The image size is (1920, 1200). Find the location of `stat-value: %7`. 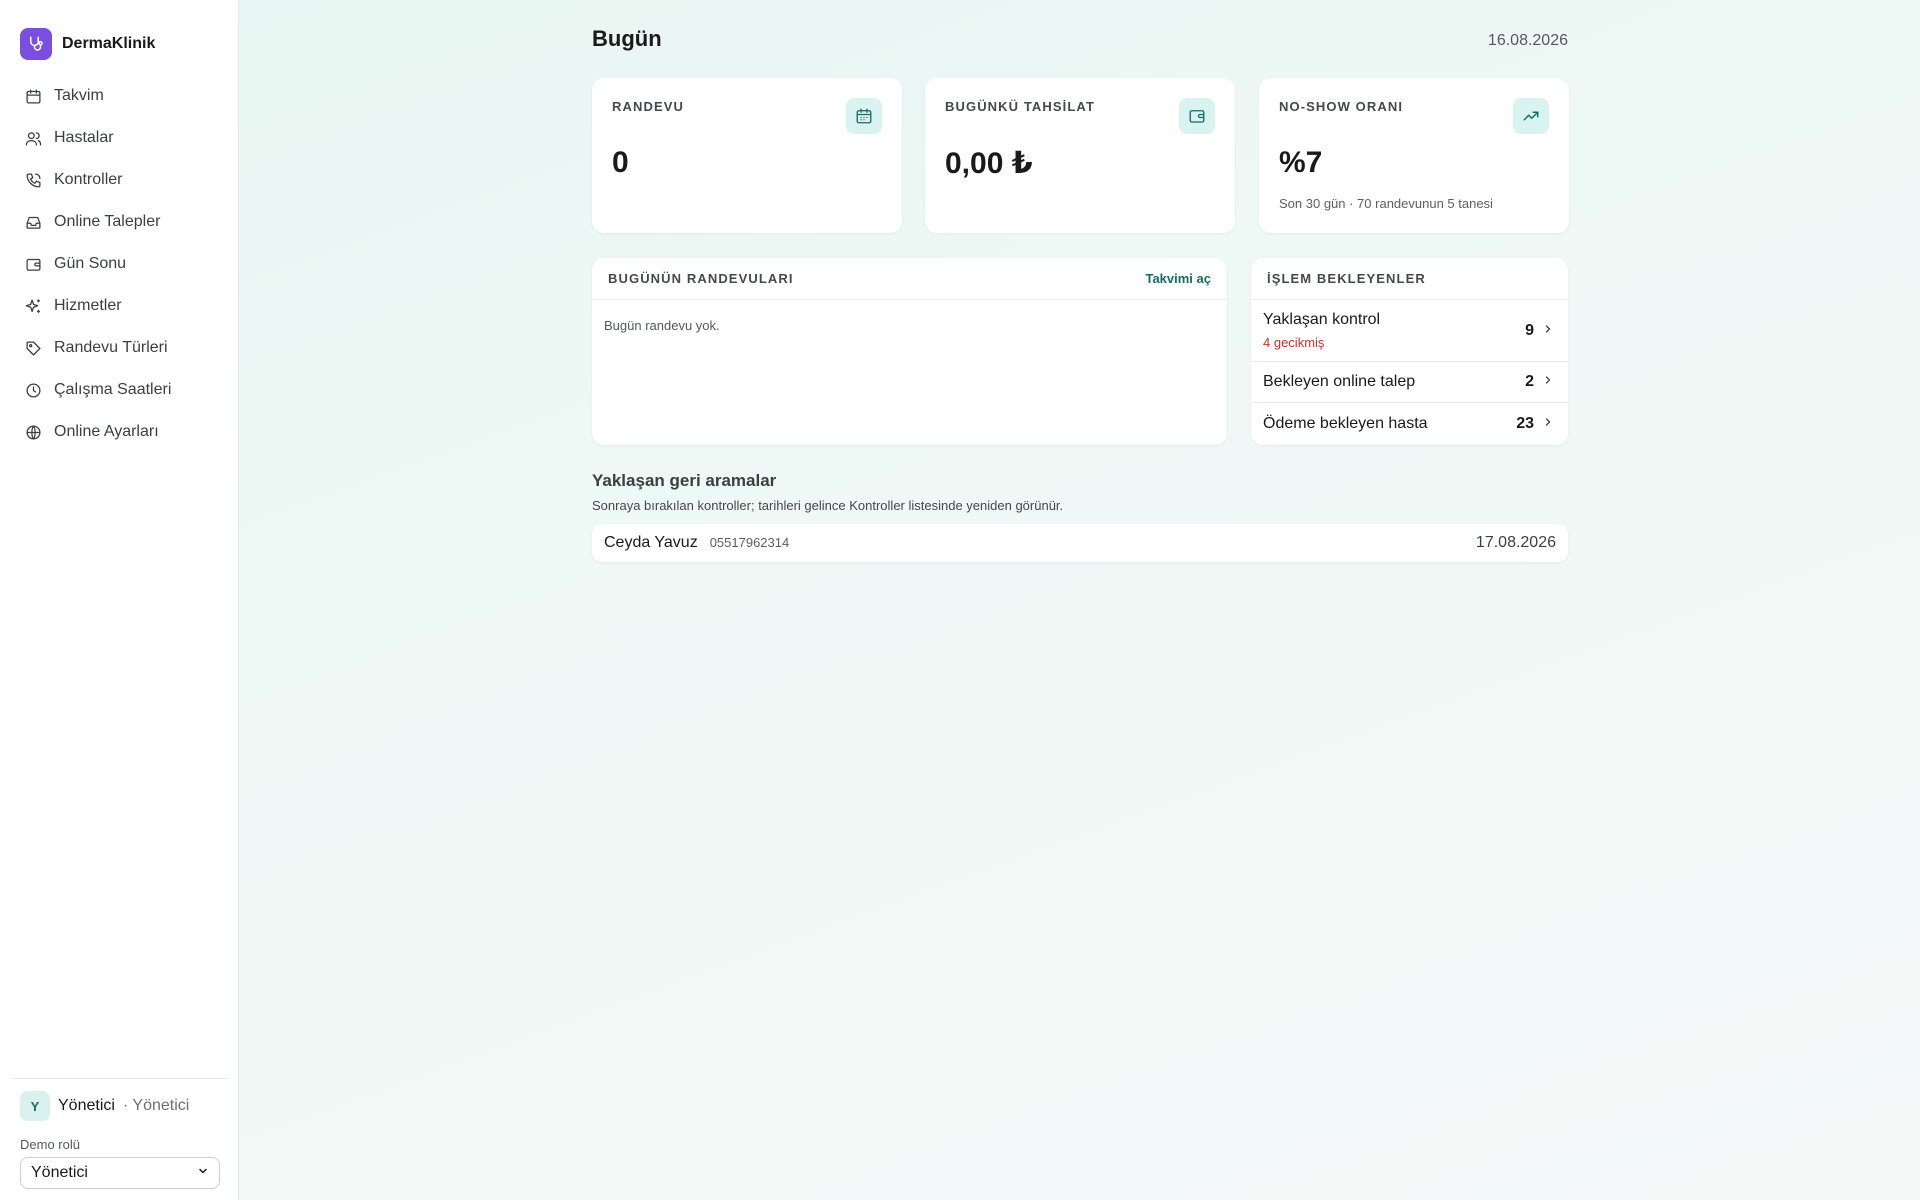

stat-value: %7 is located at coordinates (1301, 162).